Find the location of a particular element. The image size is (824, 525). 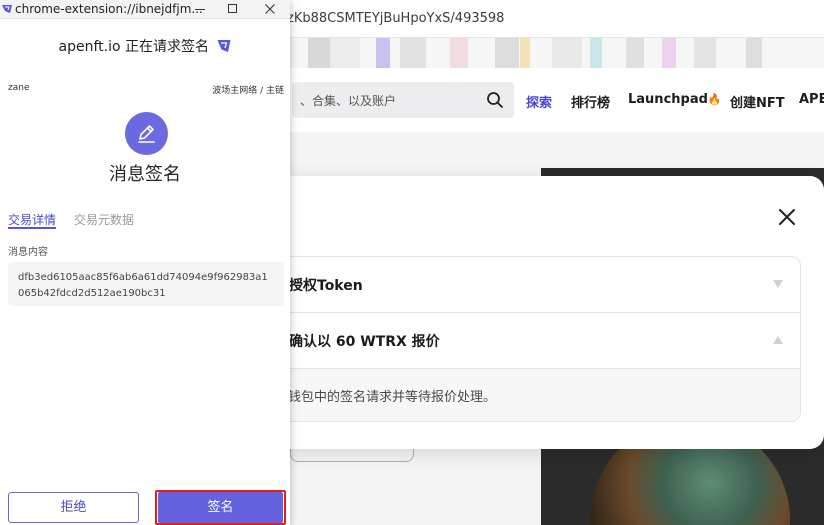

reject-button: 拒绝 is located at coordinates (73, 507).